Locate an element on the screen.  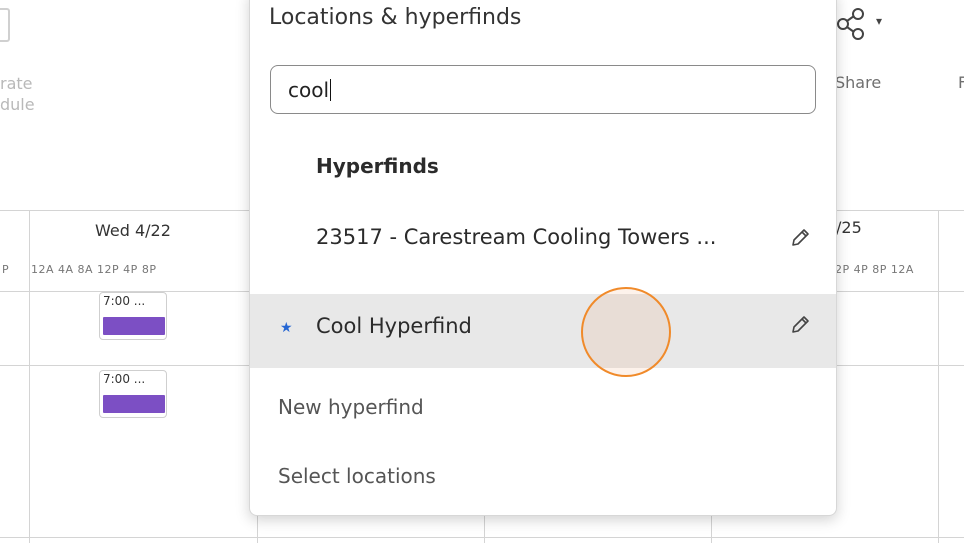
day-header-partial: /25 is located at coordinates (849, 227).